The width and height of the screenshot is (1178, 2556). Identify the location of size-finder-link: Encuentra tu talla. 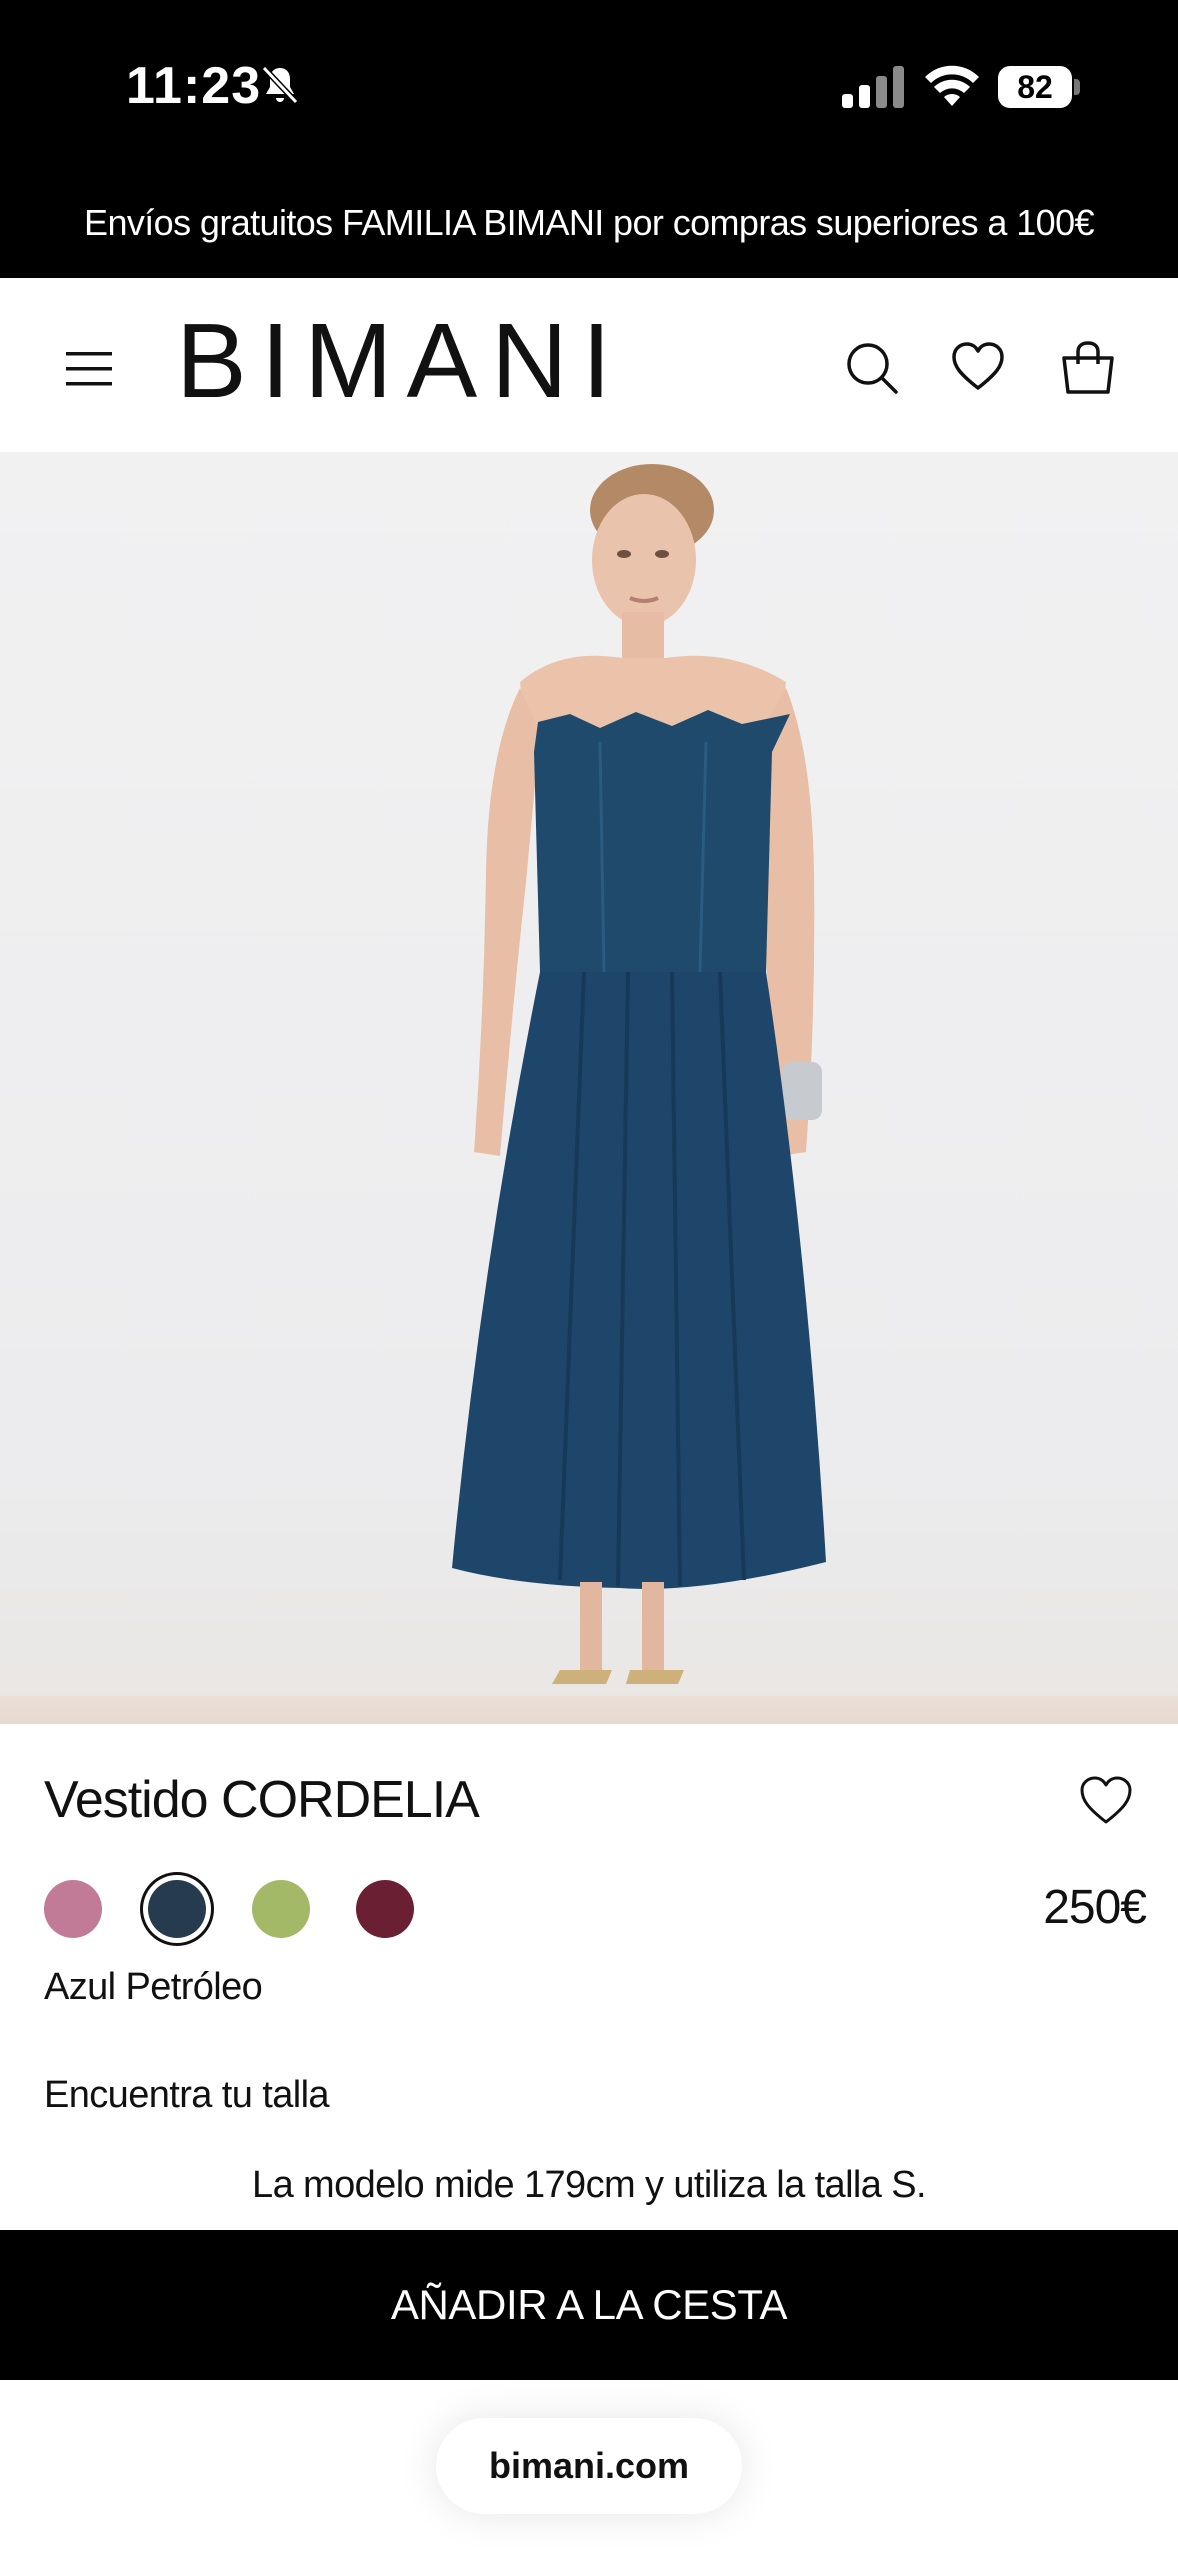
(187, 2095).